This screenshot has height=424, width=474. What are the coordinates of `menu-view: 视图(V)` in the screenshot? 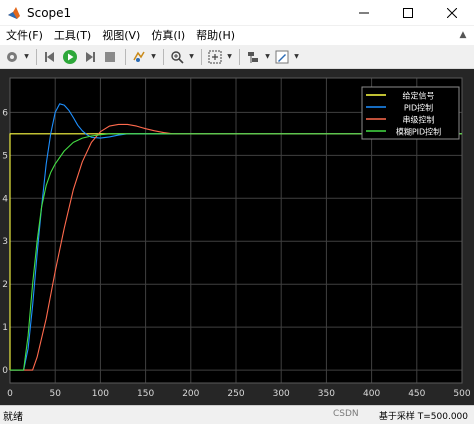 It's located at (120, 35).